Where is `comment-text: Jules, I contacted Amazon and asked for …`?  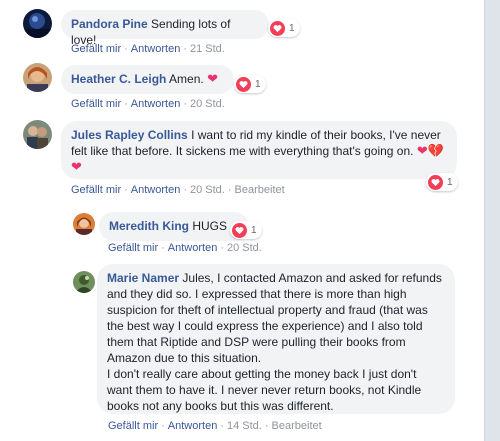
comment-text: Jules, I contacted Amazon and asked for … is located at coordinates (274, 318).